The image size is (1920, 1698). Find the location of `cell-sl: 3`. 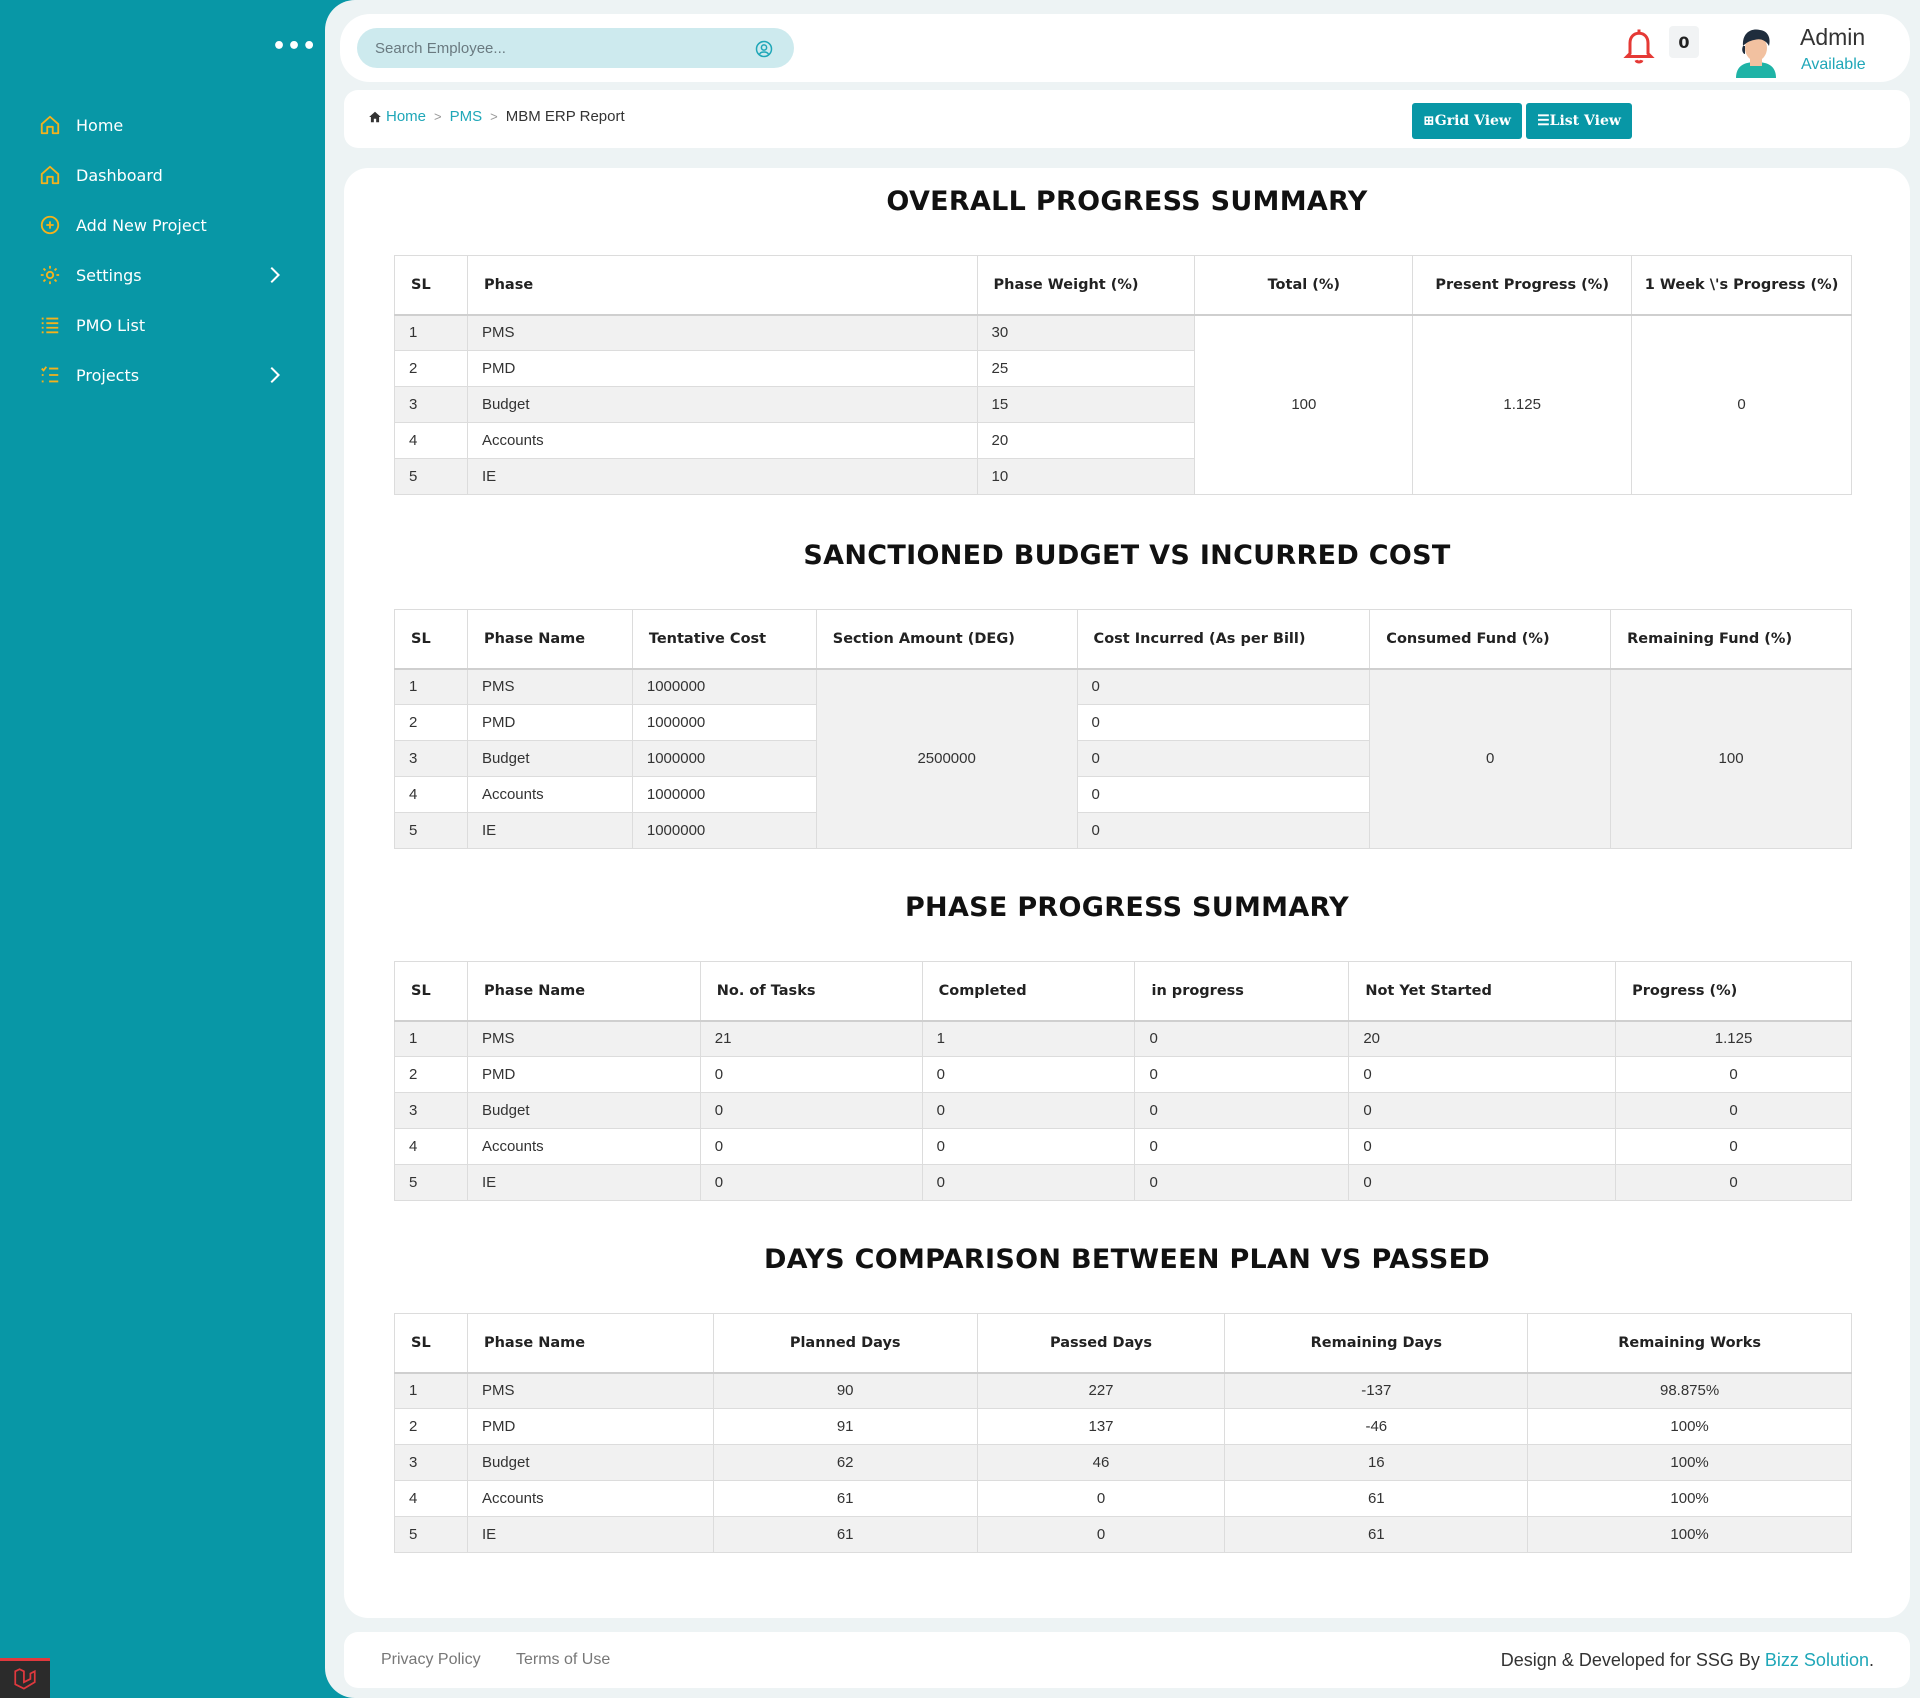

cell-sl: 3 is located at coordinates (431, 404).